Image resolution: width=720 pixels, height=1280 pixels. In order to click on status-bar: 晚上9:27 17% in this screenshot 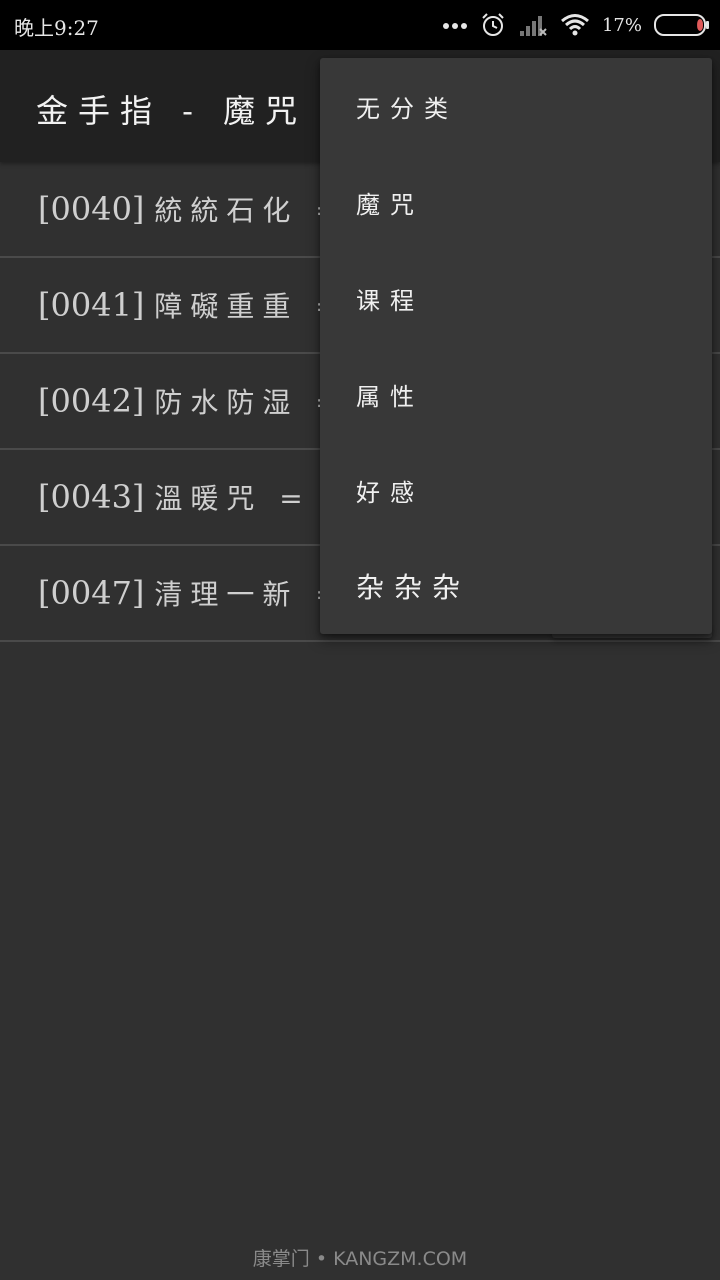, I will do `click(360, 25)`.